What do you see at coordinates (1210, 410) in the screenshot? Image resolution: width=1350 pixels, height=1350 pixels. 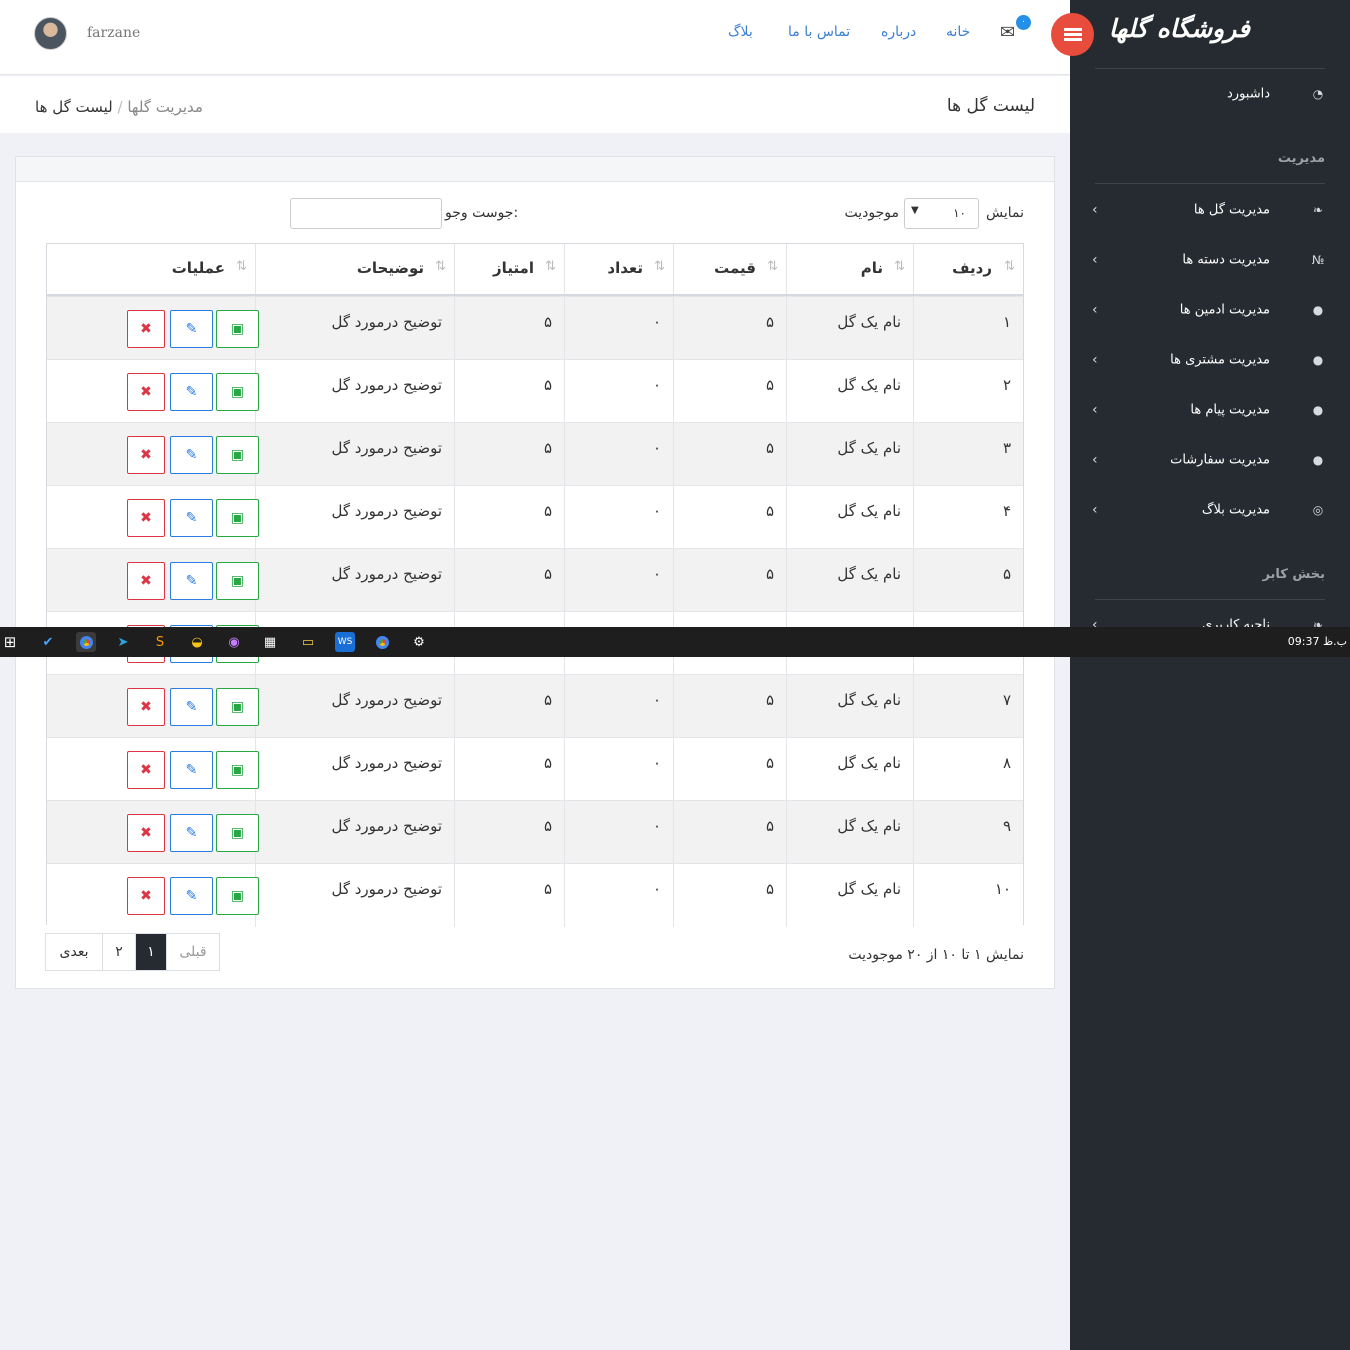 I see `sidebar-item: ● مدیریت پیام ها ‹` at bounding box center [1210, 410].